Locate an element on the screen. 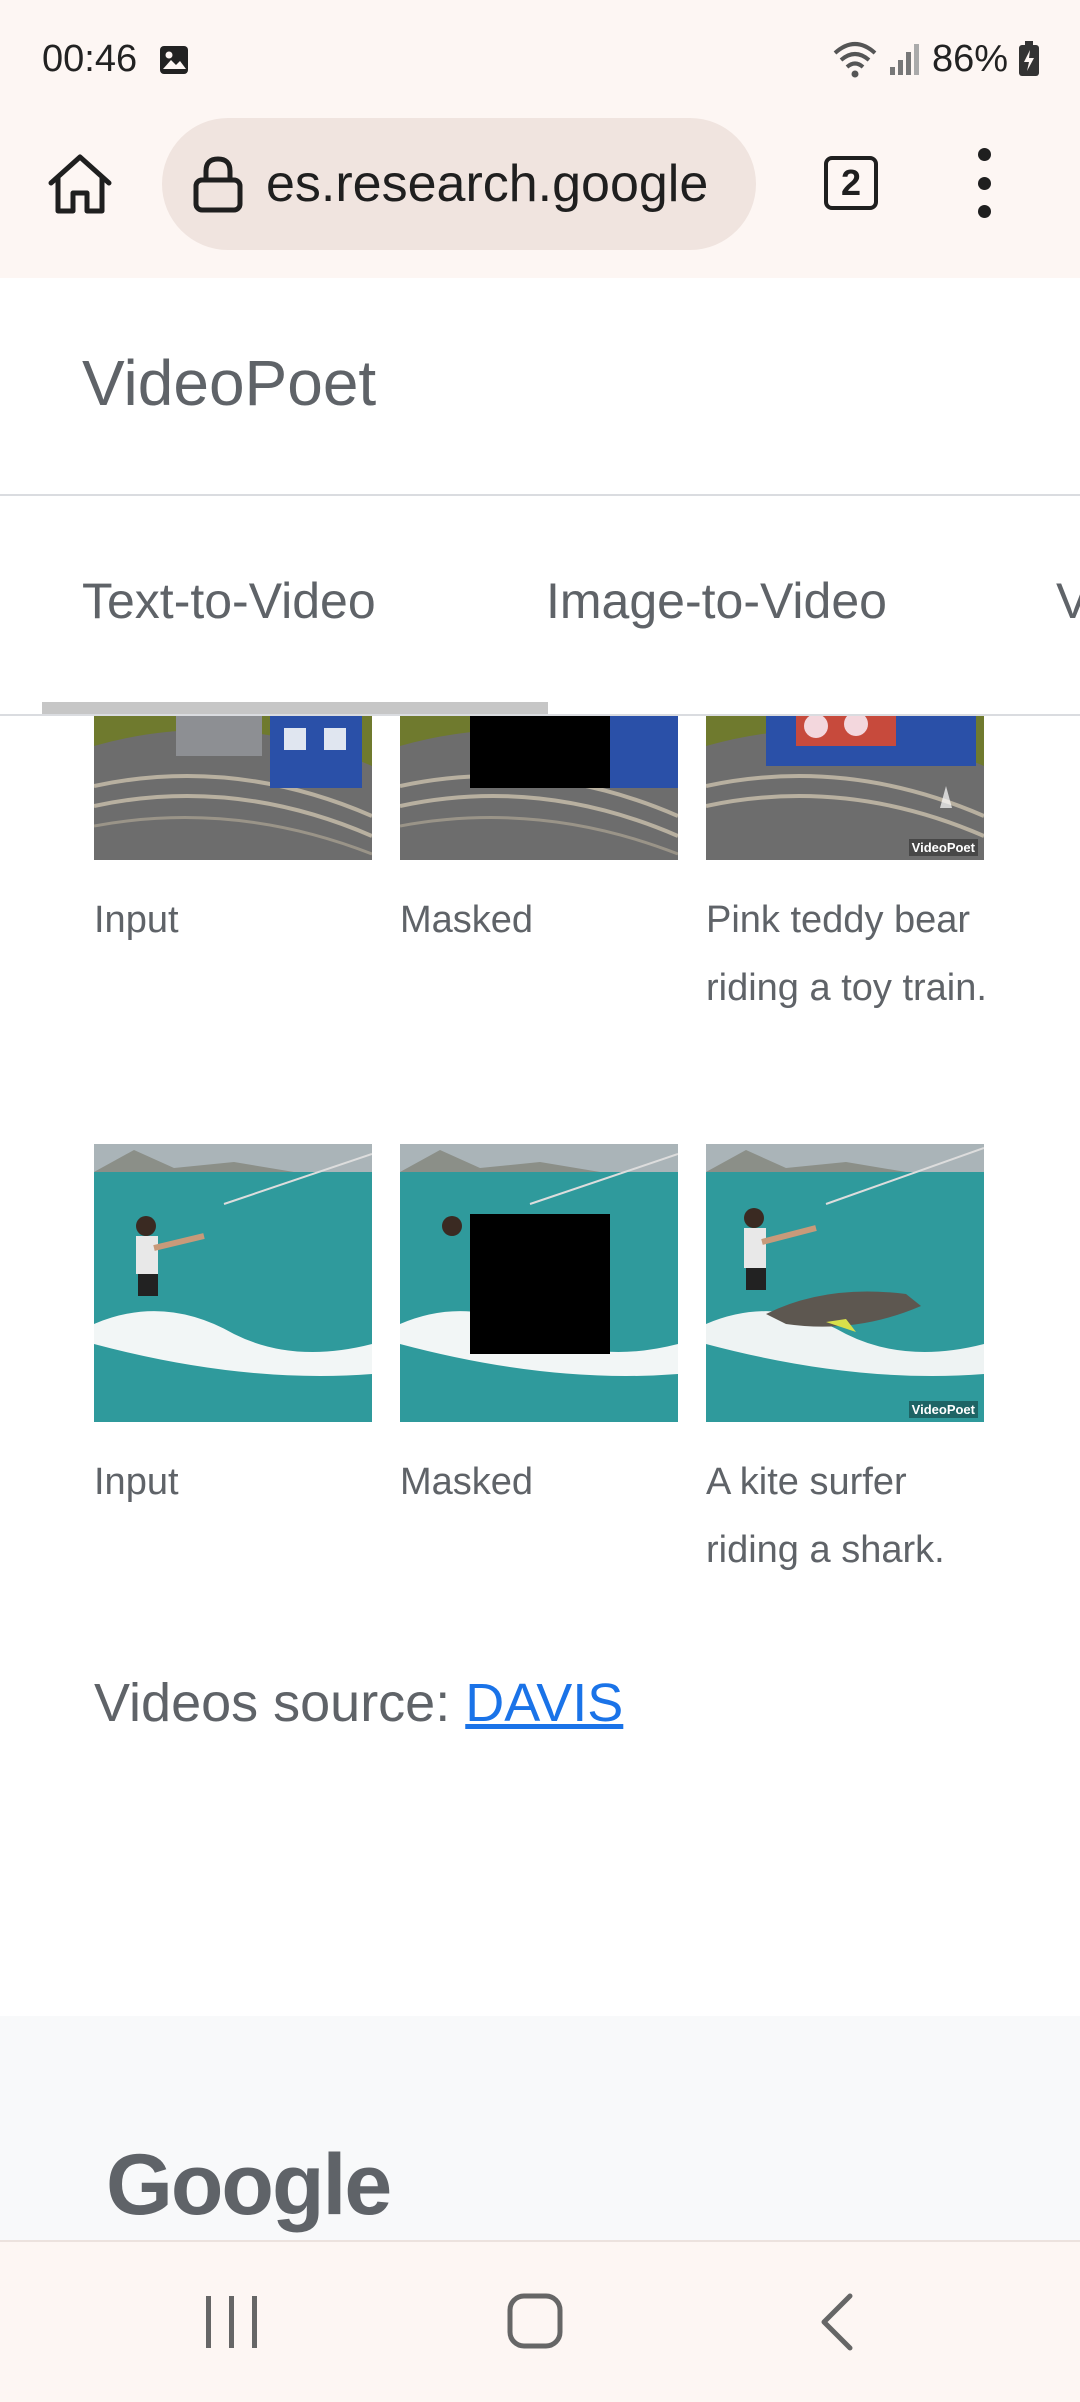 Image resolution: width=1080 pixels, height=2402 pixels. url-text: es.research.google is located at coordinates (487, 184).